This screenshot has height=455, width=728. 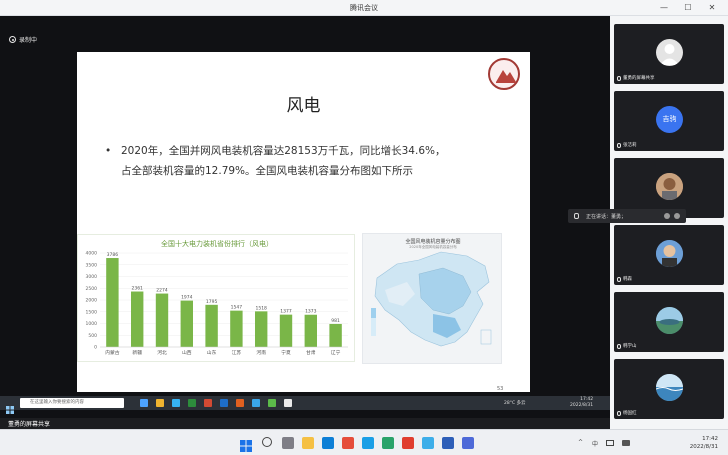 I want to click on windows-start-icon, so click(x=246, y=444).